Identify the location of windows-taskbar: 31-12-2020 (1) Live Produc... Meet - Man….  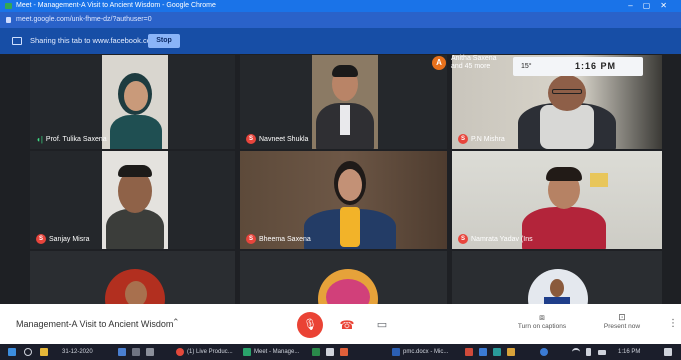
(340, 352).